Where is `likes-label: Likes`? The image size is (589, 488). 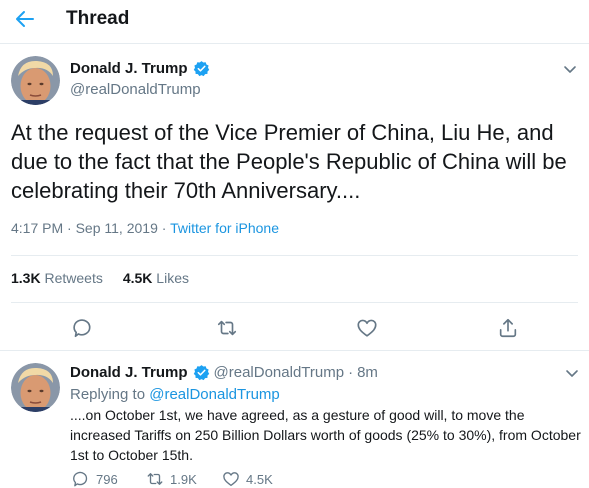 likes-label: Likes is located at coordinates (172, 278).